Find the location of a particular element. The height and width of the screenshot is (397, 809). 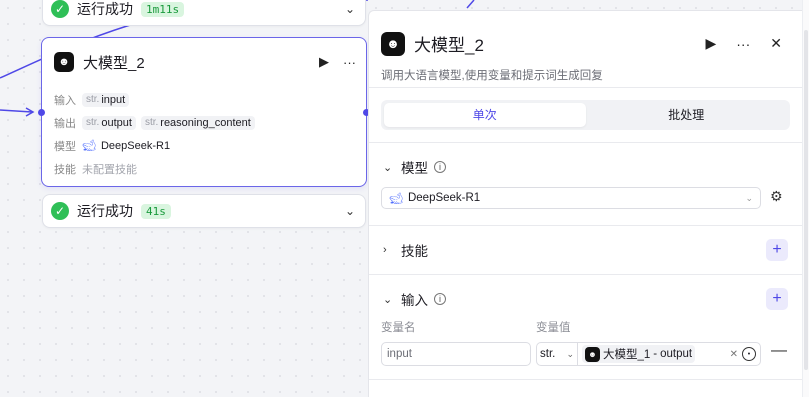

close-icon: ✕ is located at coordinates (776, 43).